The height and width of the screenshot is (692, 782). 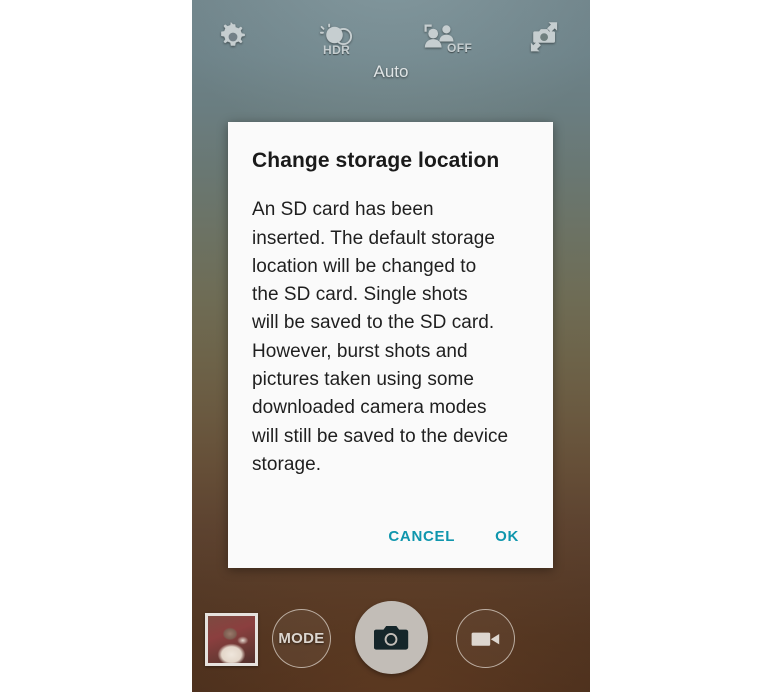 I want to click on shooting-mode-label: Auto, so click(x=391, y=71).